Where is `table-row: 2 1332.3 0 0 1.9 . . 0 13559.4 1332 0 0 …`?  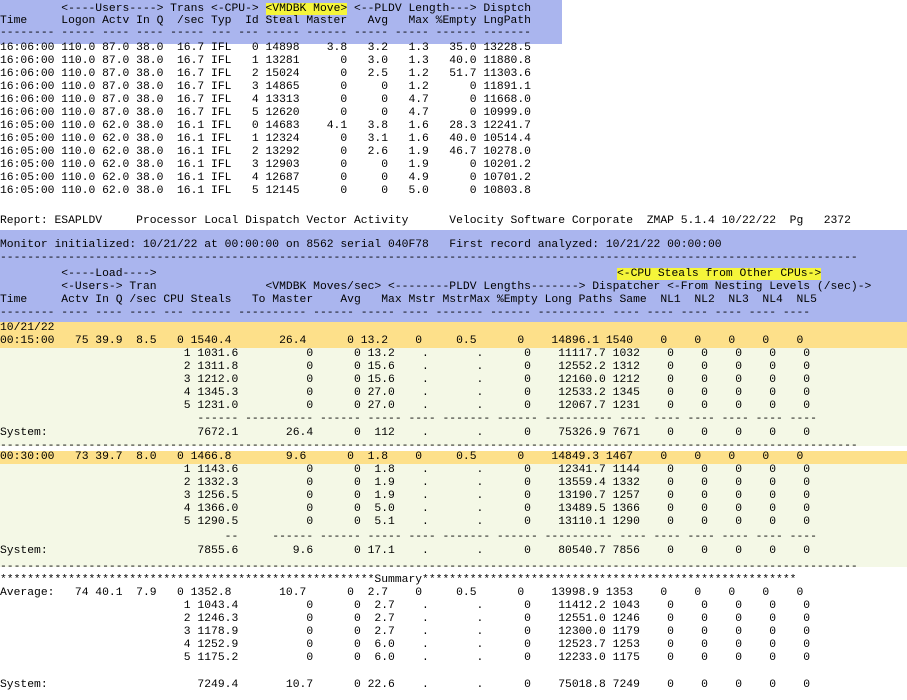
table-row: 2 1332.3 0 0 1.9 . . 0 13559.4 1332 0 0 … is located at coordinates (405, 483).